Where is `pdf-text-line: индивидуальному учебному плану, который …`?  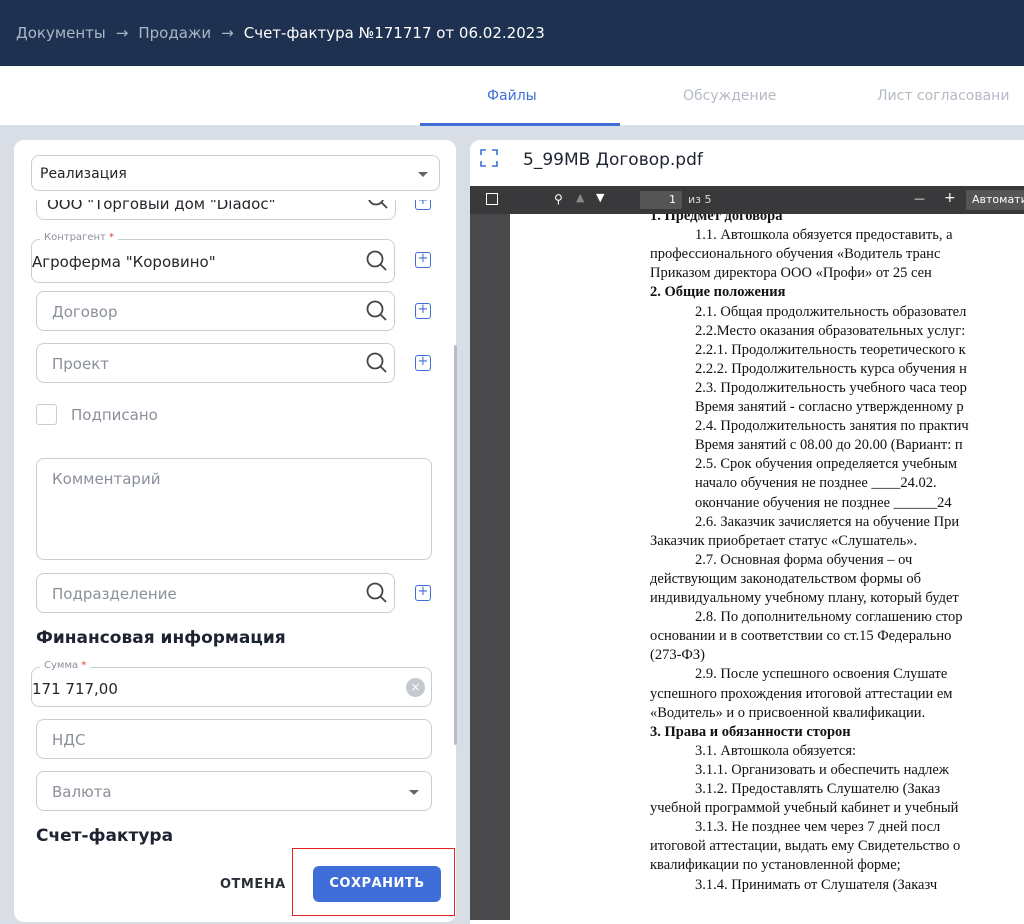 pdf-text-line: индивидуальному учебному плану, который … is located at coordinates (804, 598).